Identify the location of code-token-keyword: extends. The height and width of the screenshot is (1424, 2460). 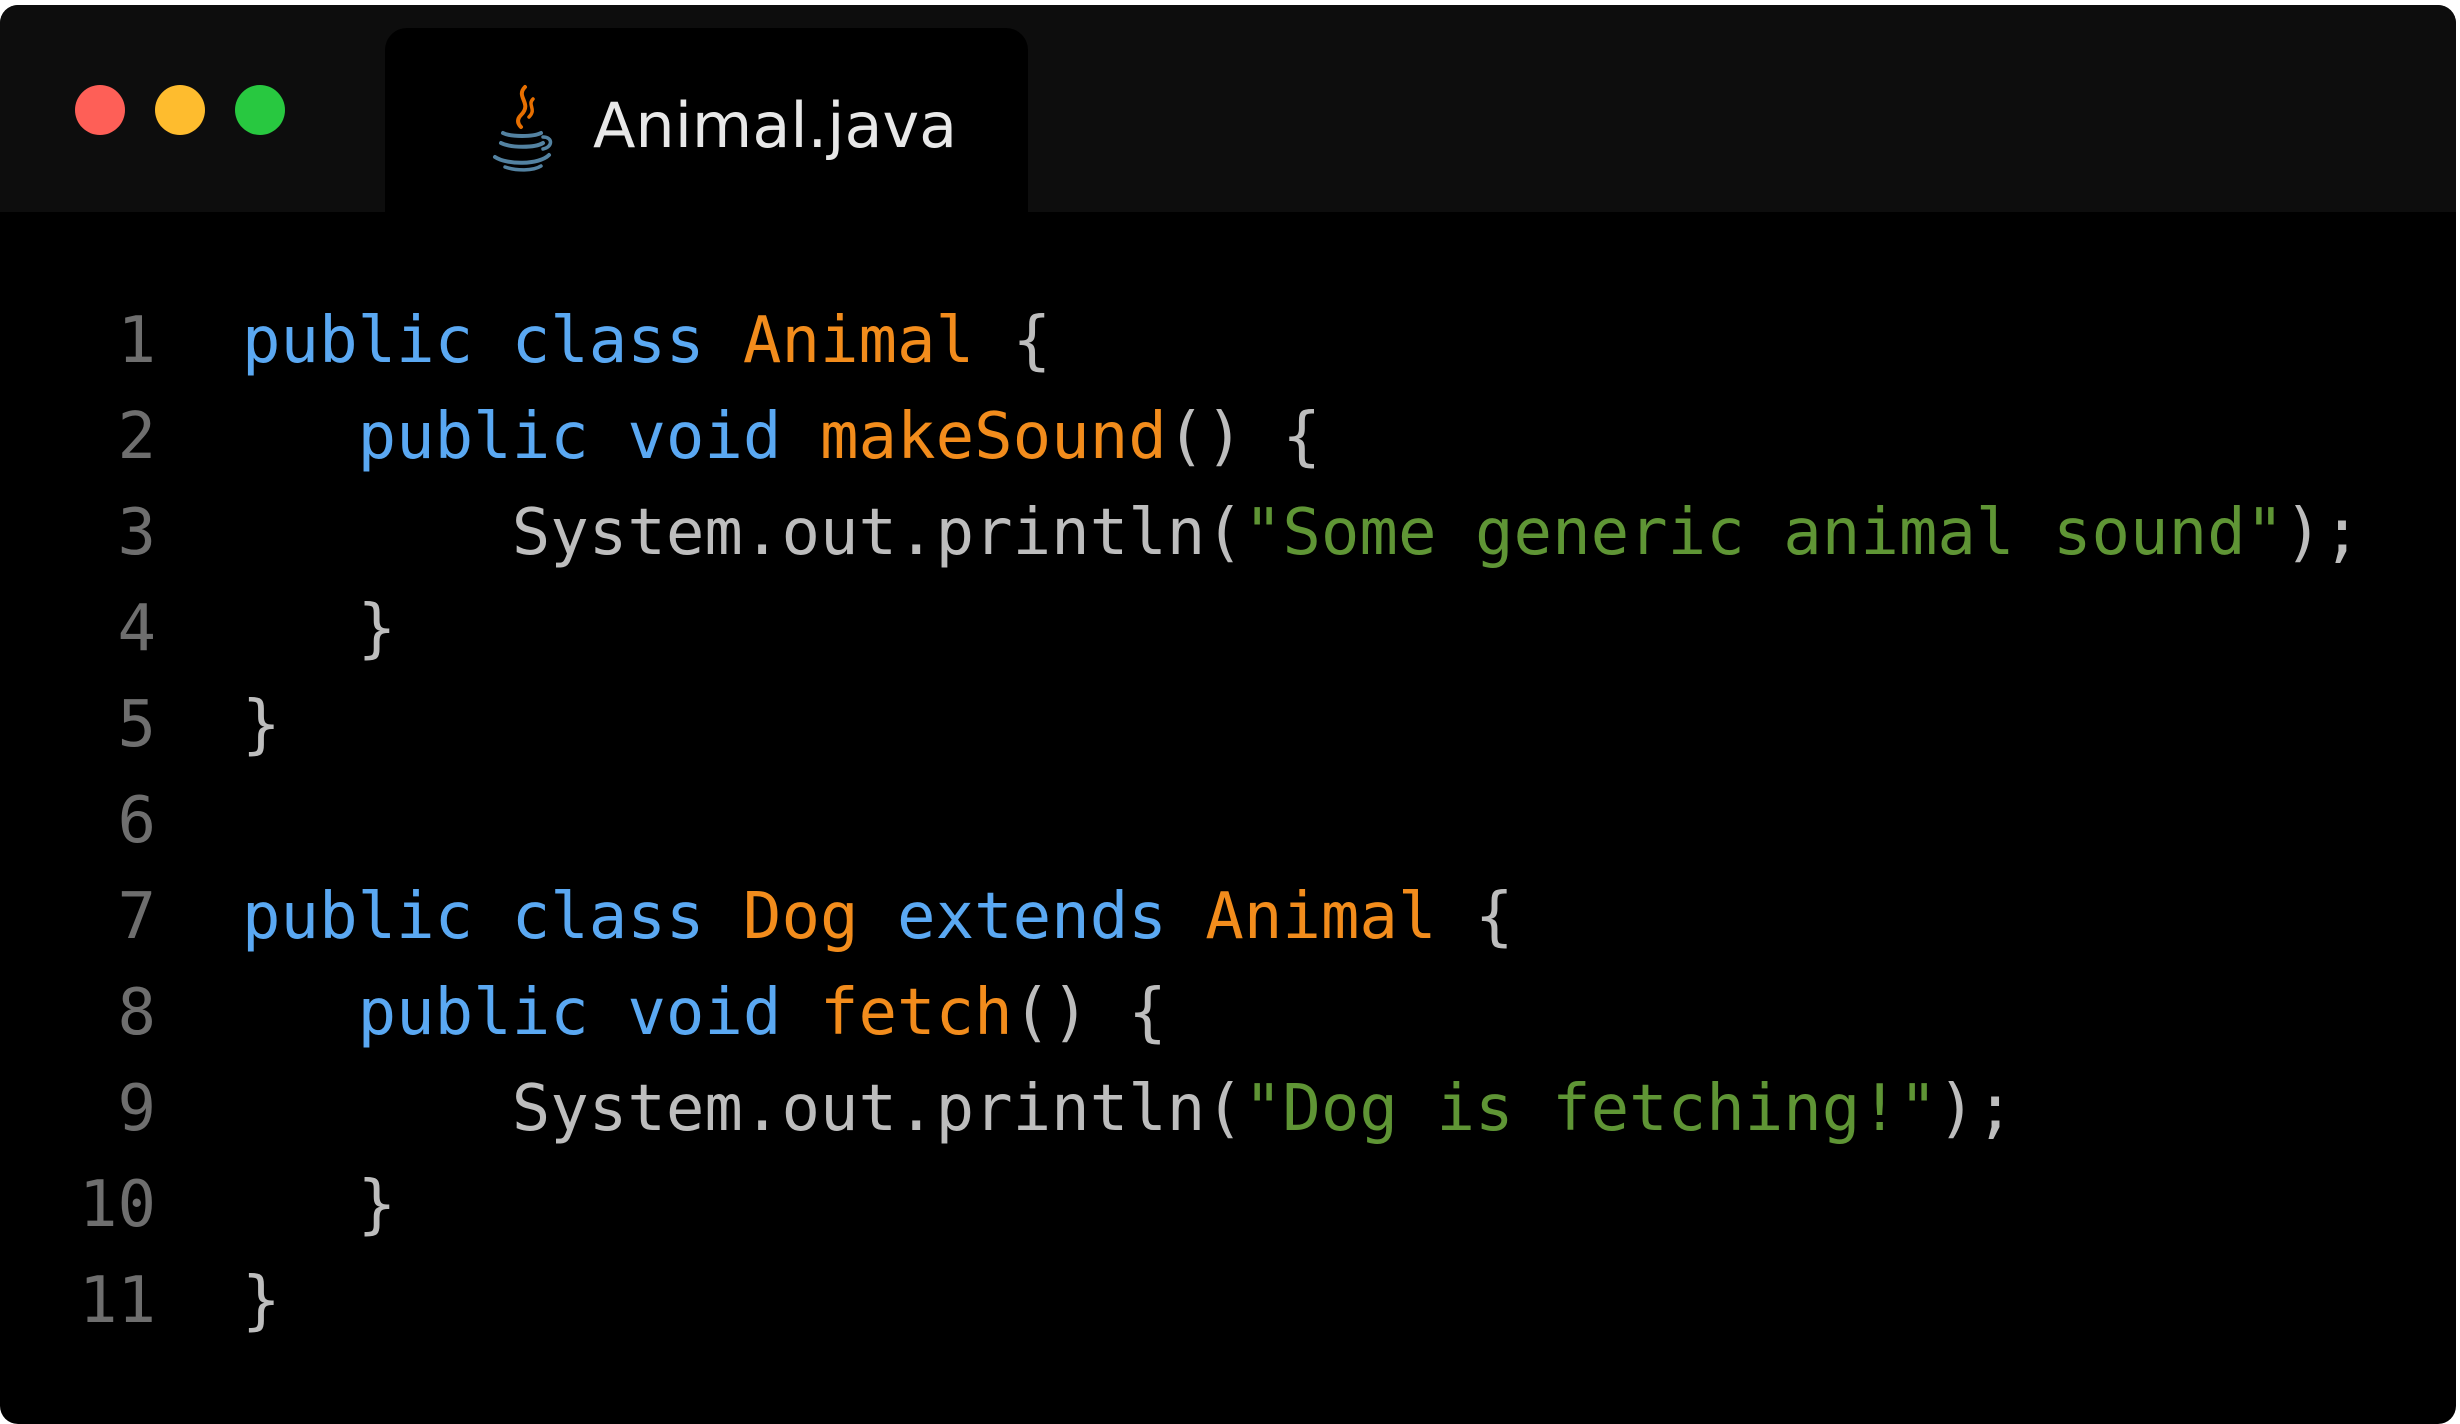
(1032, 917).